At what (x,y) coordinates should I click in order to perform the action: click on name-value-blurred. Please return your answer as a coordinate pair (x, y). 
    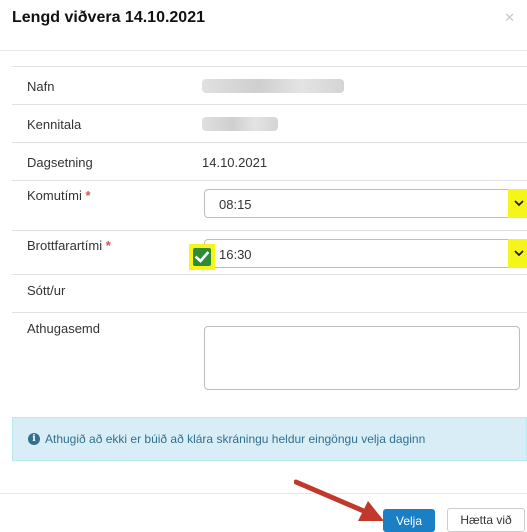
    Looking at the image, I should click on (273, 86).